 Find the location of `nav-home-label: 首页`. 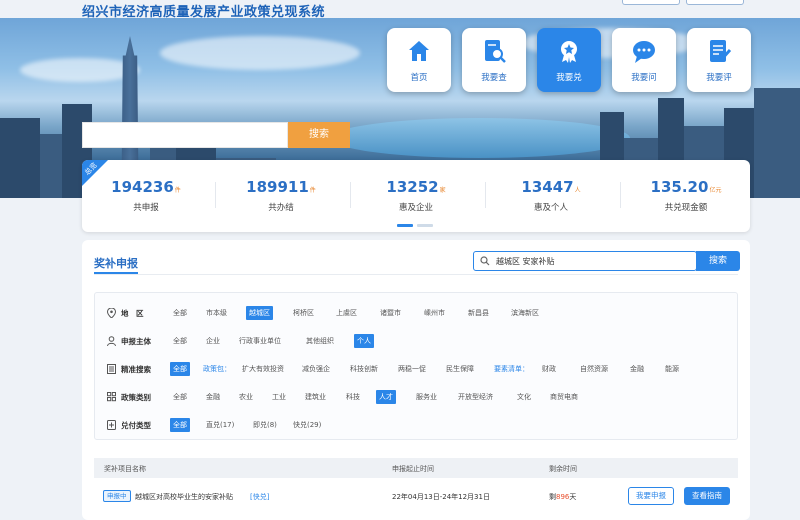

nav-home-label: 首页 is located at coordinates (419, 78).